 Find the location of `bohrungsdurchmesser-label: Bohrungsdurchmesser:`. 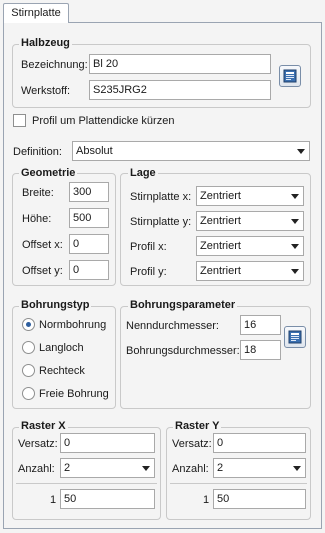

bohrungsdurchmesser-label: Bohrungsdurchmesser: is located at coordinates (183, 351).